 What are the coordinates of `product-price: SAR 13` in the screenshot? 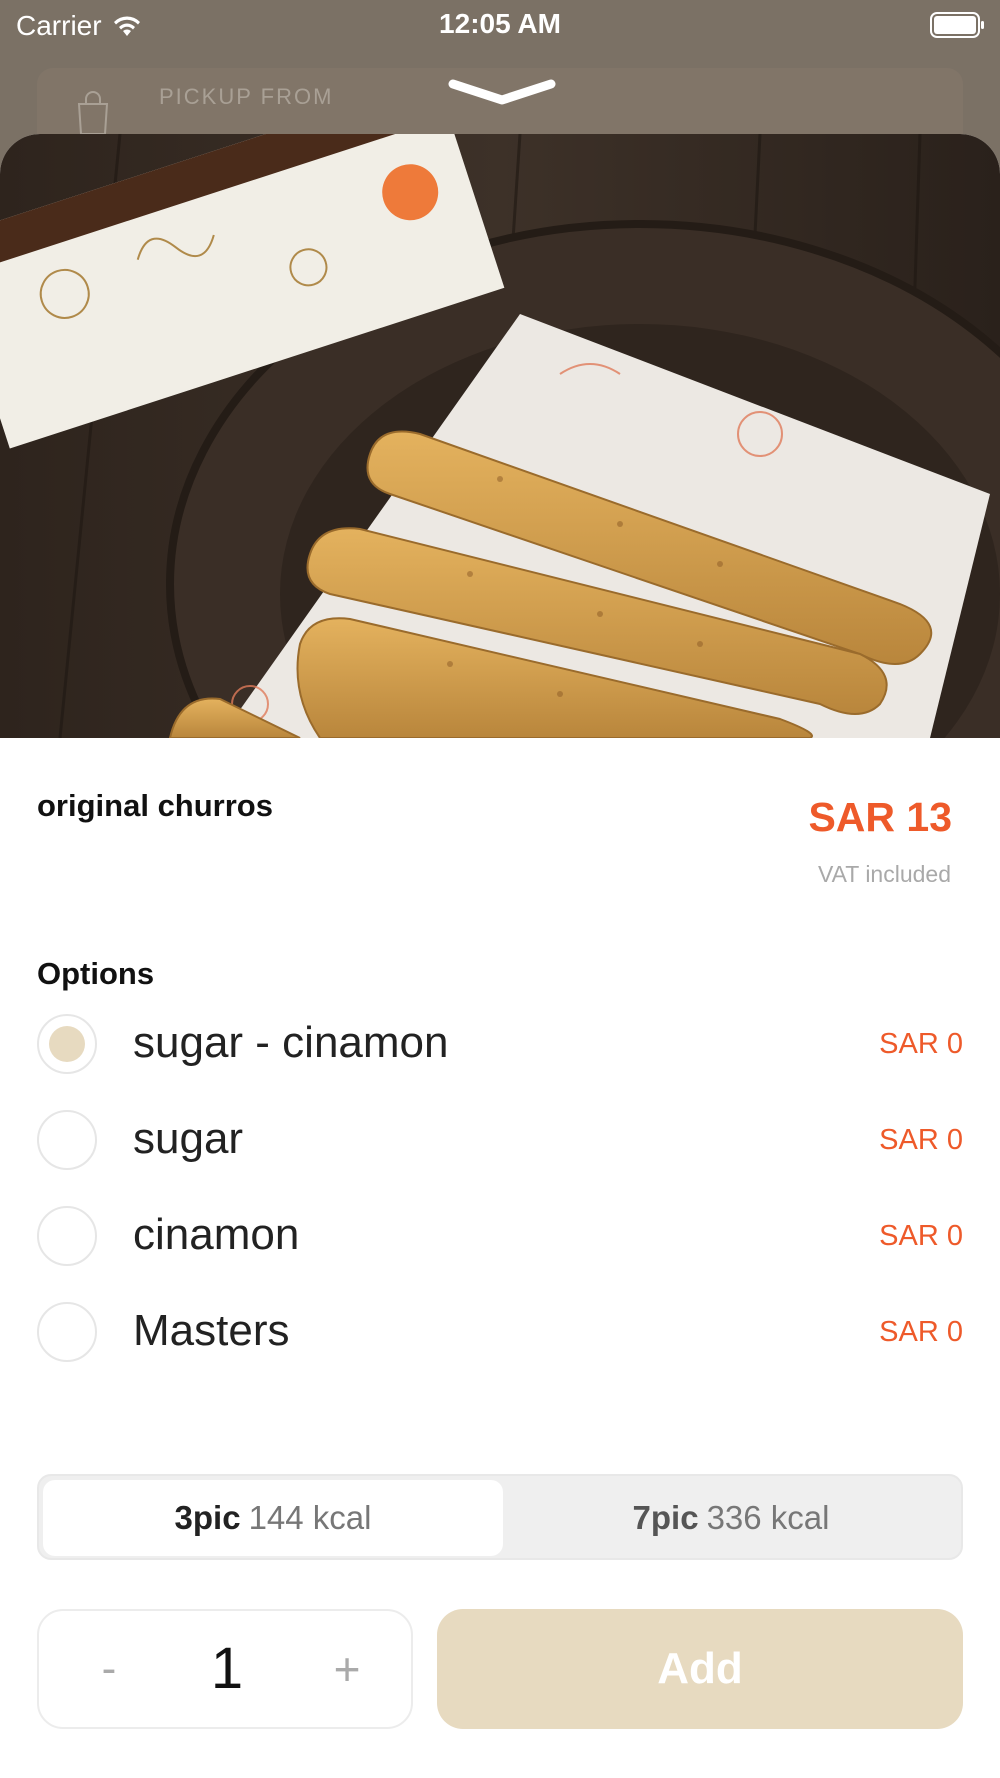 It's located at (880, 817).